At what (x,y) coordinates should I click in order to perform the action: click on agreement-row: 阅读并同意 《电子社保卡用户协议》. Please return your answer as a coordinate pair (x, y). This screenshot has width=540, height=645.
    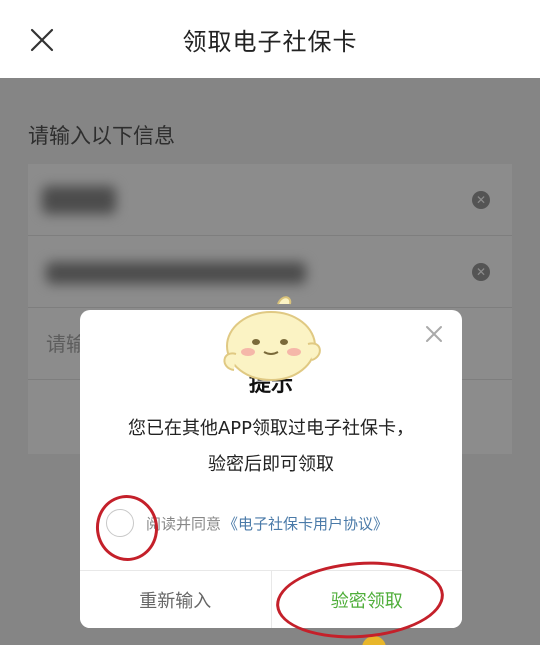
    Looking at the image, I should click on (281, 523).